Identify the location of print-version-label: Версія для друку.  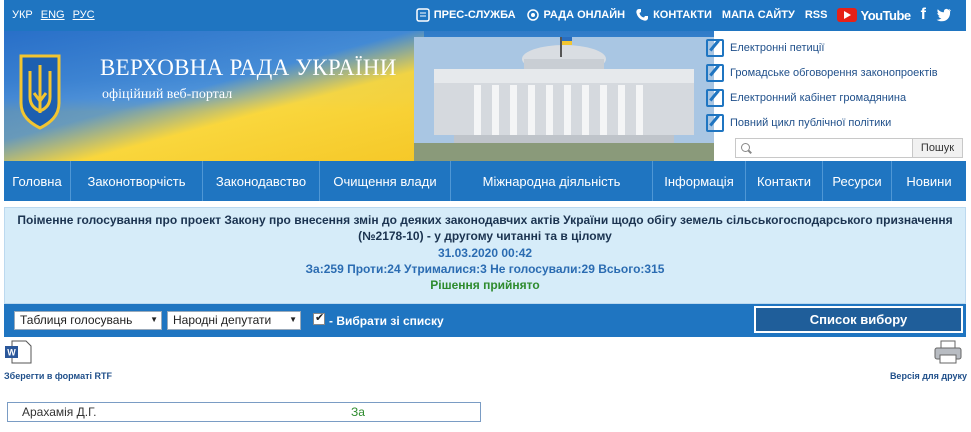
(928, 376).